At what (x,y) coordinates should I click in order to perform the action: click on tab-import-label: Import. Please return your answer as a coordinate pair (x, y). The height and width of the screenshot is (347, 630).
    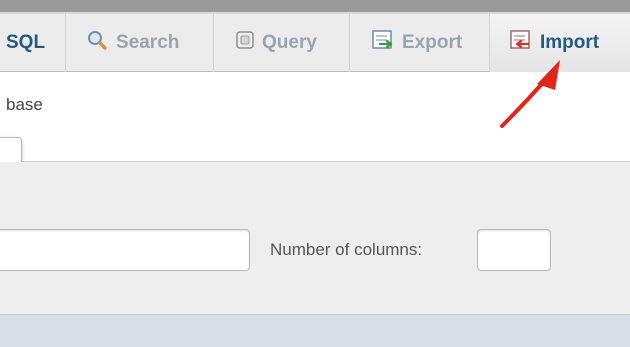
    Looking at the image, I should click on (570, 42).